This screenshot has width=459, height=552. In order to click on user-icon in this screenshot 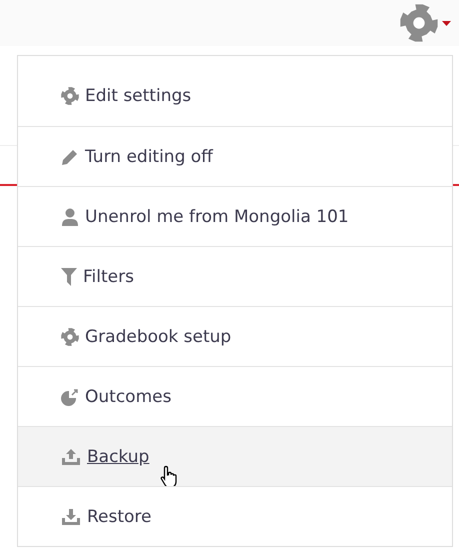, I will do `click(70, 217)`.